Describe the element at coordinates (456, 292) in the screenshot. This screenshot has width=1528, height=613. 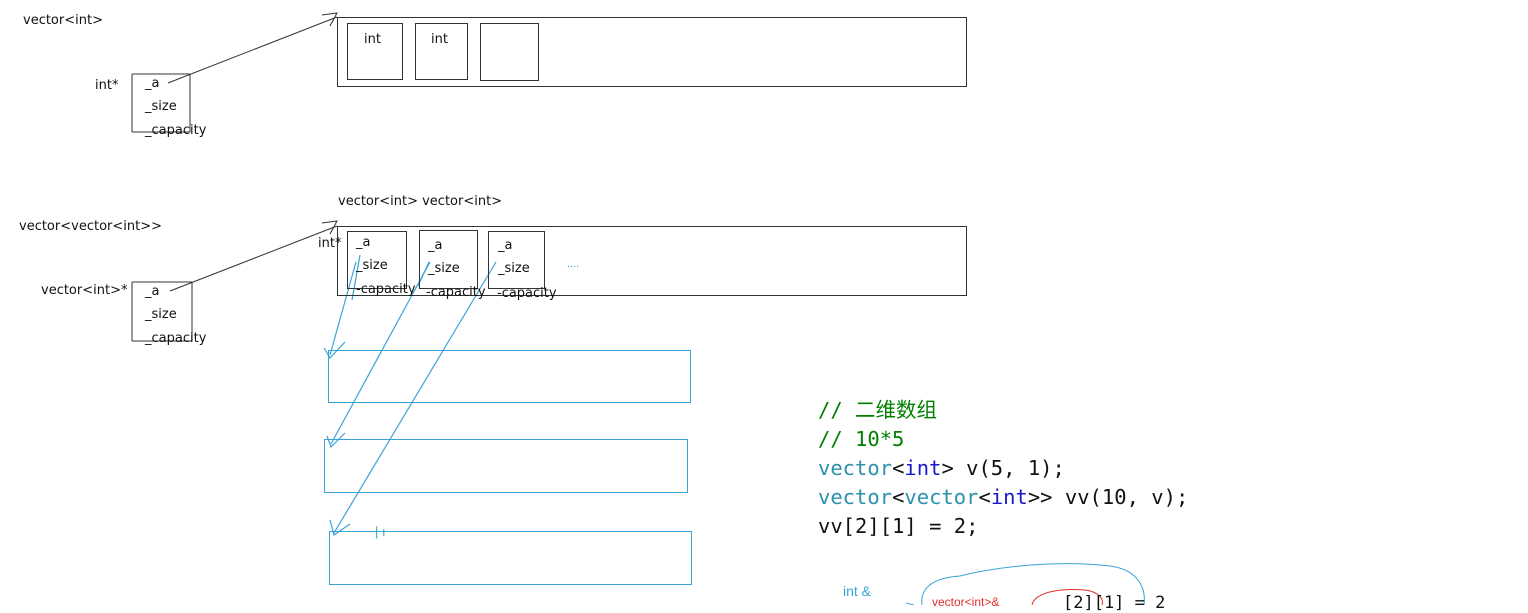
I see `inner1-field-capacity: -capacity` at that location.